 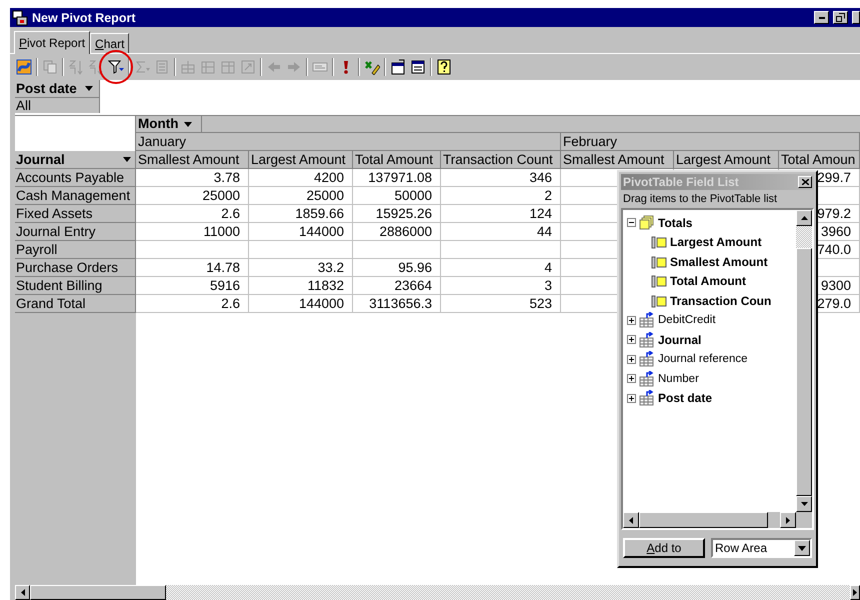 What do you see at coordinates (710, 142) in the screenshot?
I see `column-group-header: February` at bounding box center [710, 142].